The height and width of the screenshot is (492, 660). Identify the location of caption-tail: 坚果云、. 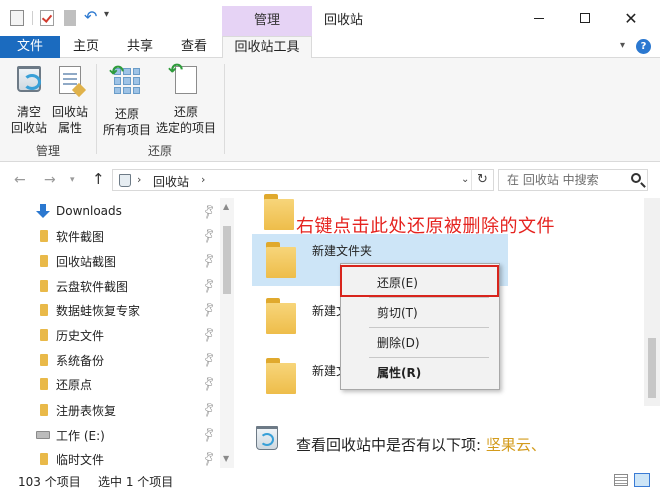
(515, 445).